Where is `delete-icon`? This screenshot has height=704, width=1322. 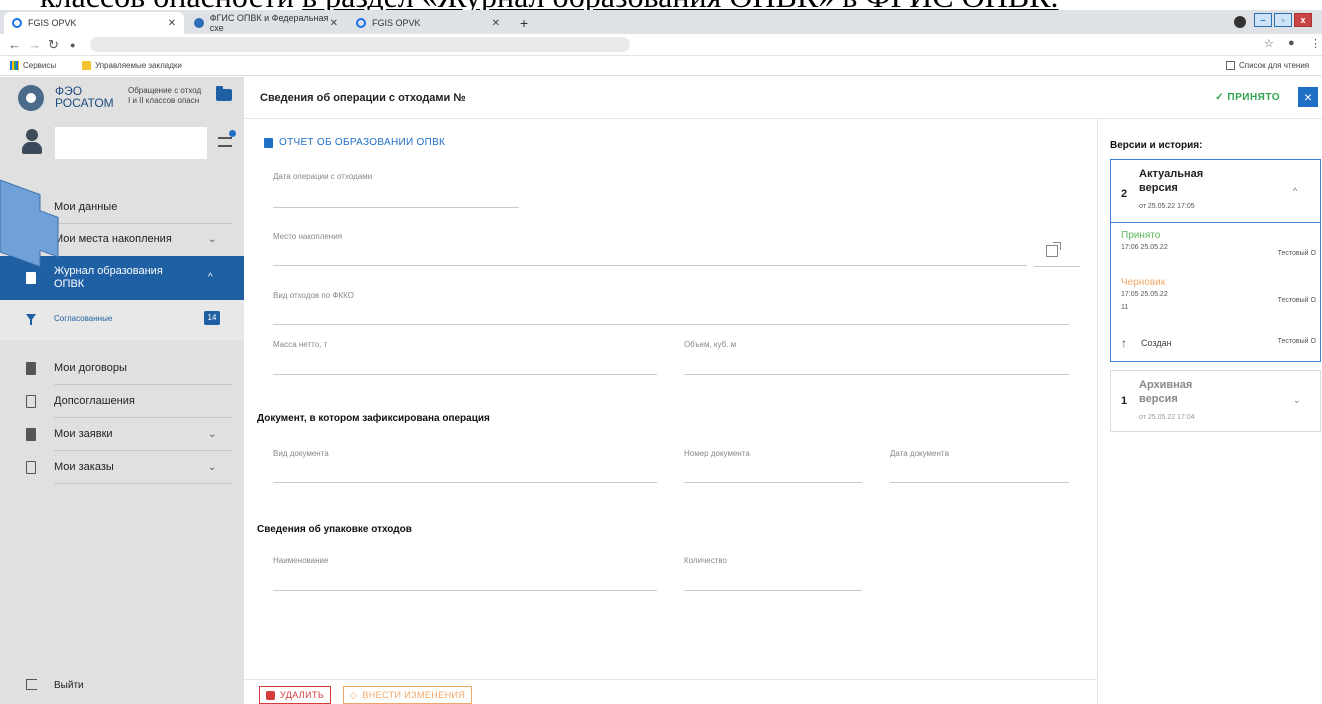 delete-icon is located at coordinates (270, 695).